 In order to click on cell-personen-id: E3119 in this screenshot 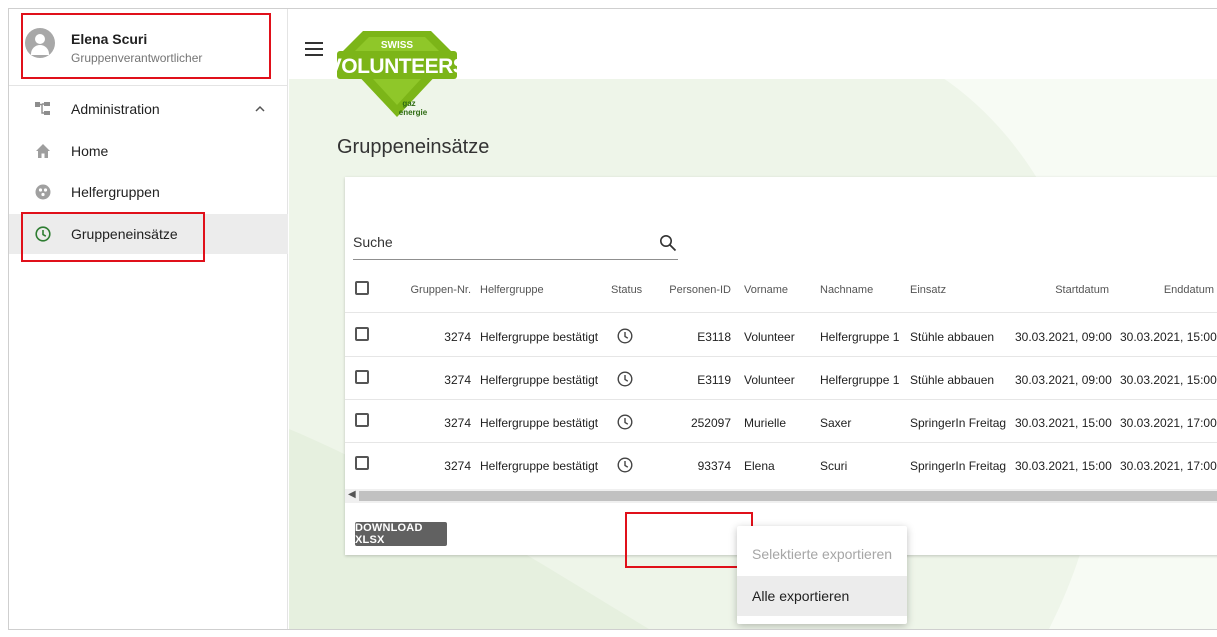, I will do `click(714, 380)`.